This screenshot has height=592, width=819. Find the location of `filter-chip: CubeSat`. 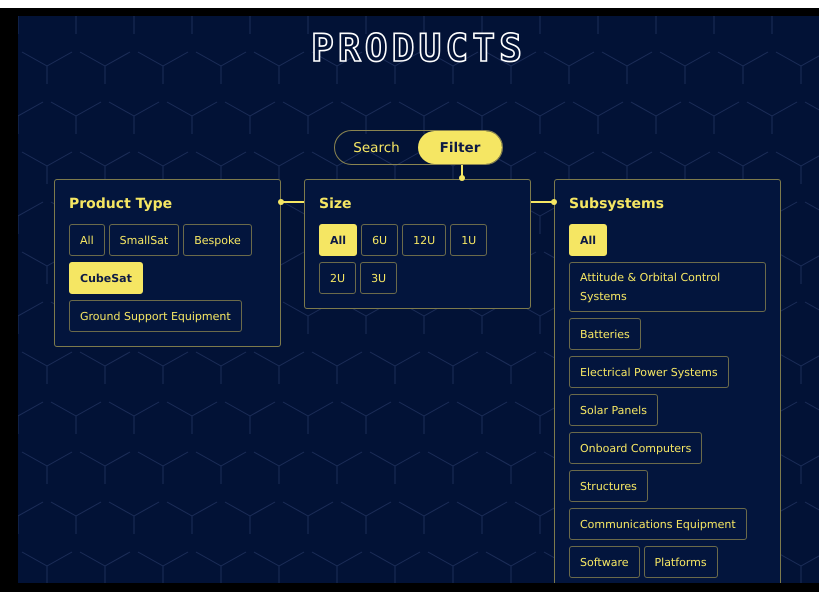

filter-chip: CubeSat is located at coordinates (106, 278).